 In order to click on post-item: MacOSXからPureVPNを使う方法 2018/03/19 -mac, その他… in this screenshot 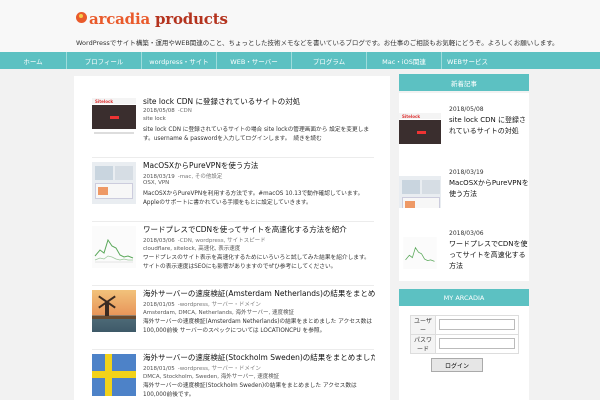, I will do `click(233, 190)`.